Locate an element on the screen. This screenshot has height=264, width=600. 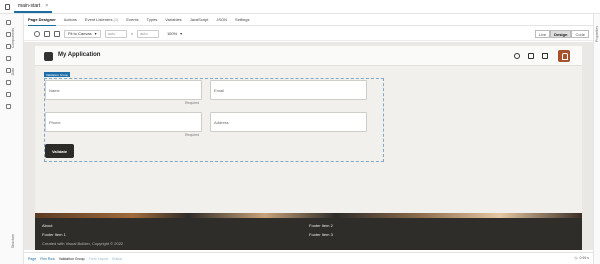
gear-icon is located at coordinates (517, 56).